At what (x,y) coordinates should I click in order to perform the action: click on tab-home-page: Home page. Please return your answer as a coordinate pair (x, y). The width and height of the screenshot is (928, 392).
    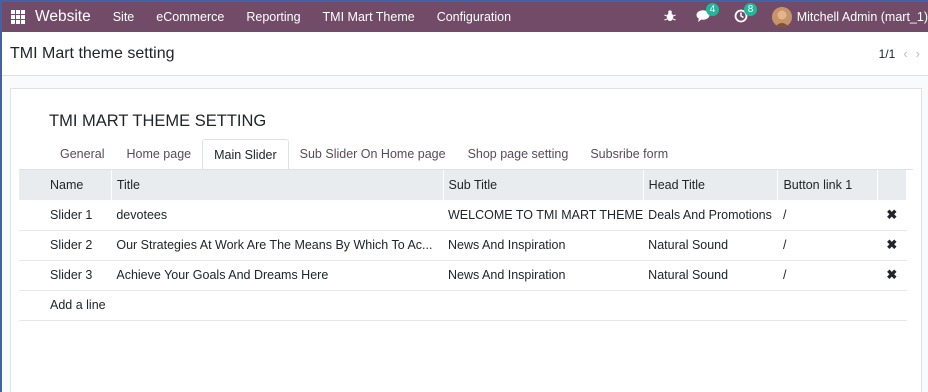
    Looking at the image, I should click on (158, 154).